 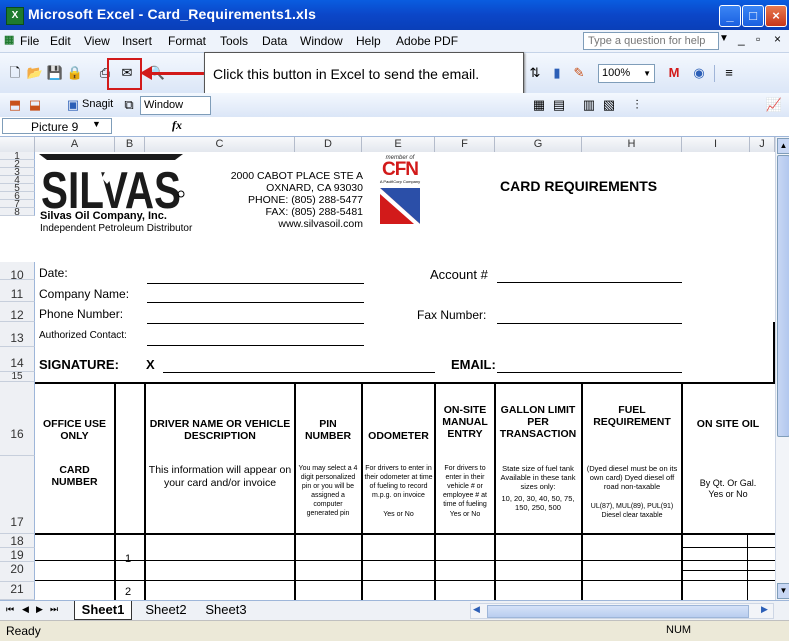 What do you see at coordinates (579, 73) in the screenshot?
I see `drawing-icon: ✎` at bounding box center [579, 73].